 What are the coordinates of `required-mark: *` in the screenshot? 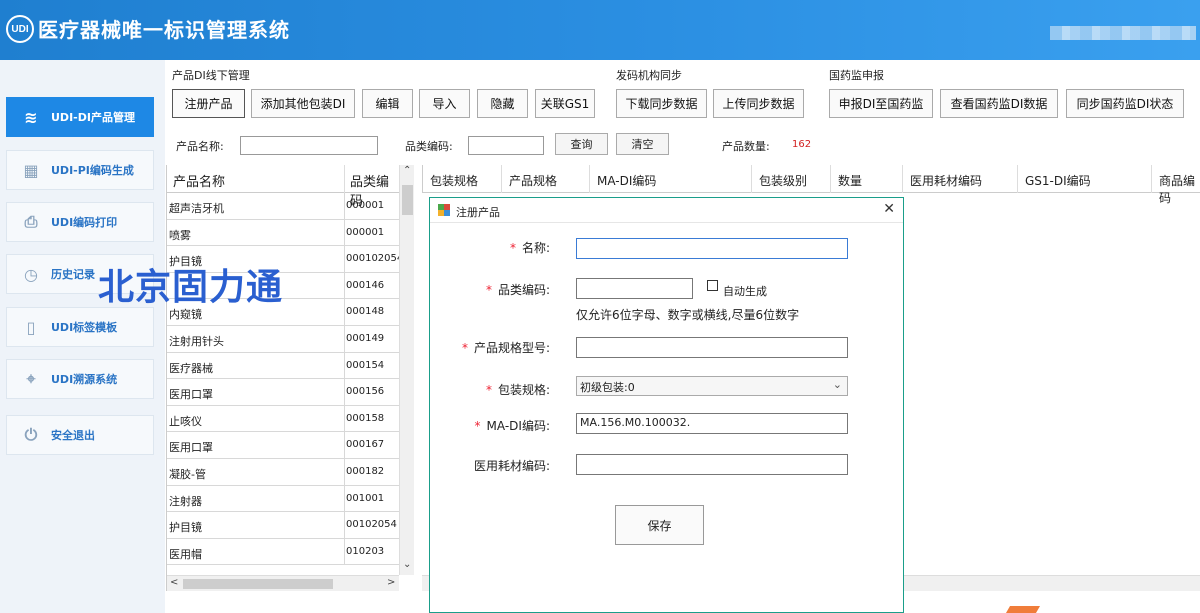 It's located at (464, 348).